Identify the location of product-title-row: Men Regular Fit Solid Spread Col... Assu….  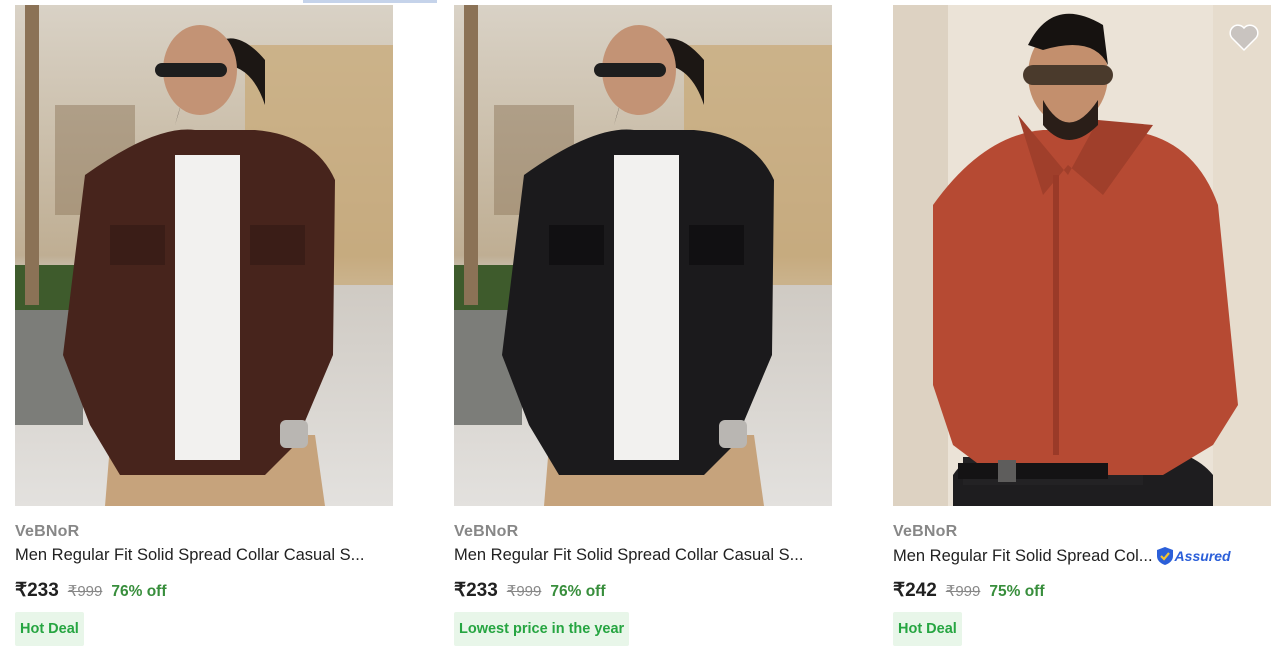
(1082, 556).